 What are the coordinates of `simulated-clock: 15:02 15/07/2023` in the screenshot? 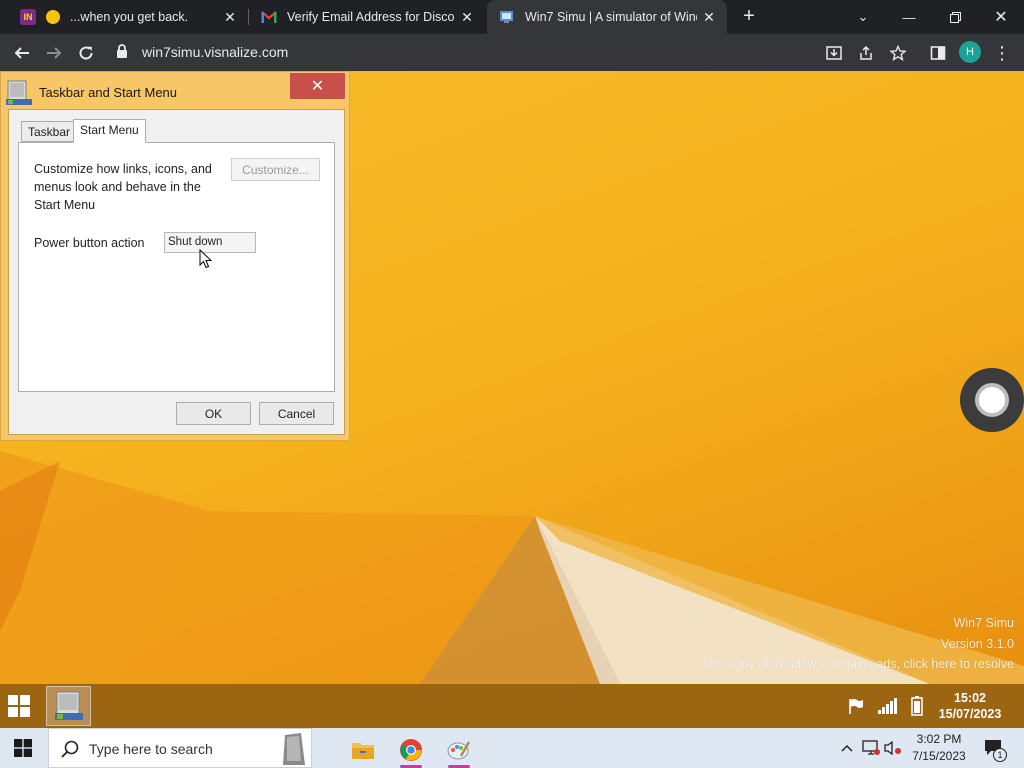 It's located at (970, 706).